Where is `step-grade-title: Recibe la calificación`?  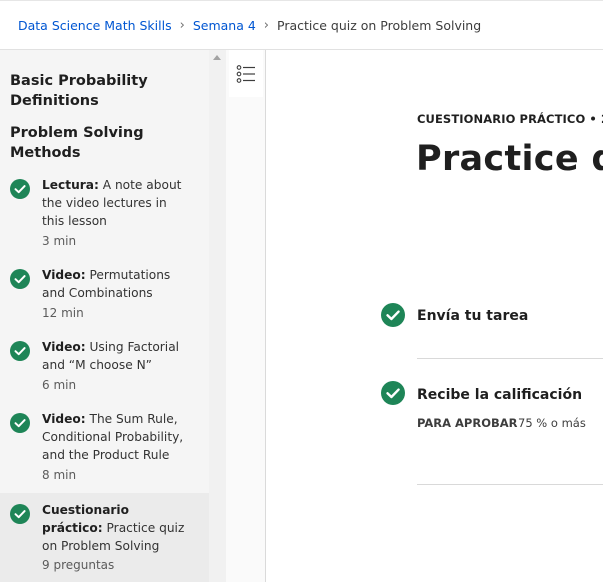
step-grade-title: Recibe la calificación is located at coordinates (500, 395).